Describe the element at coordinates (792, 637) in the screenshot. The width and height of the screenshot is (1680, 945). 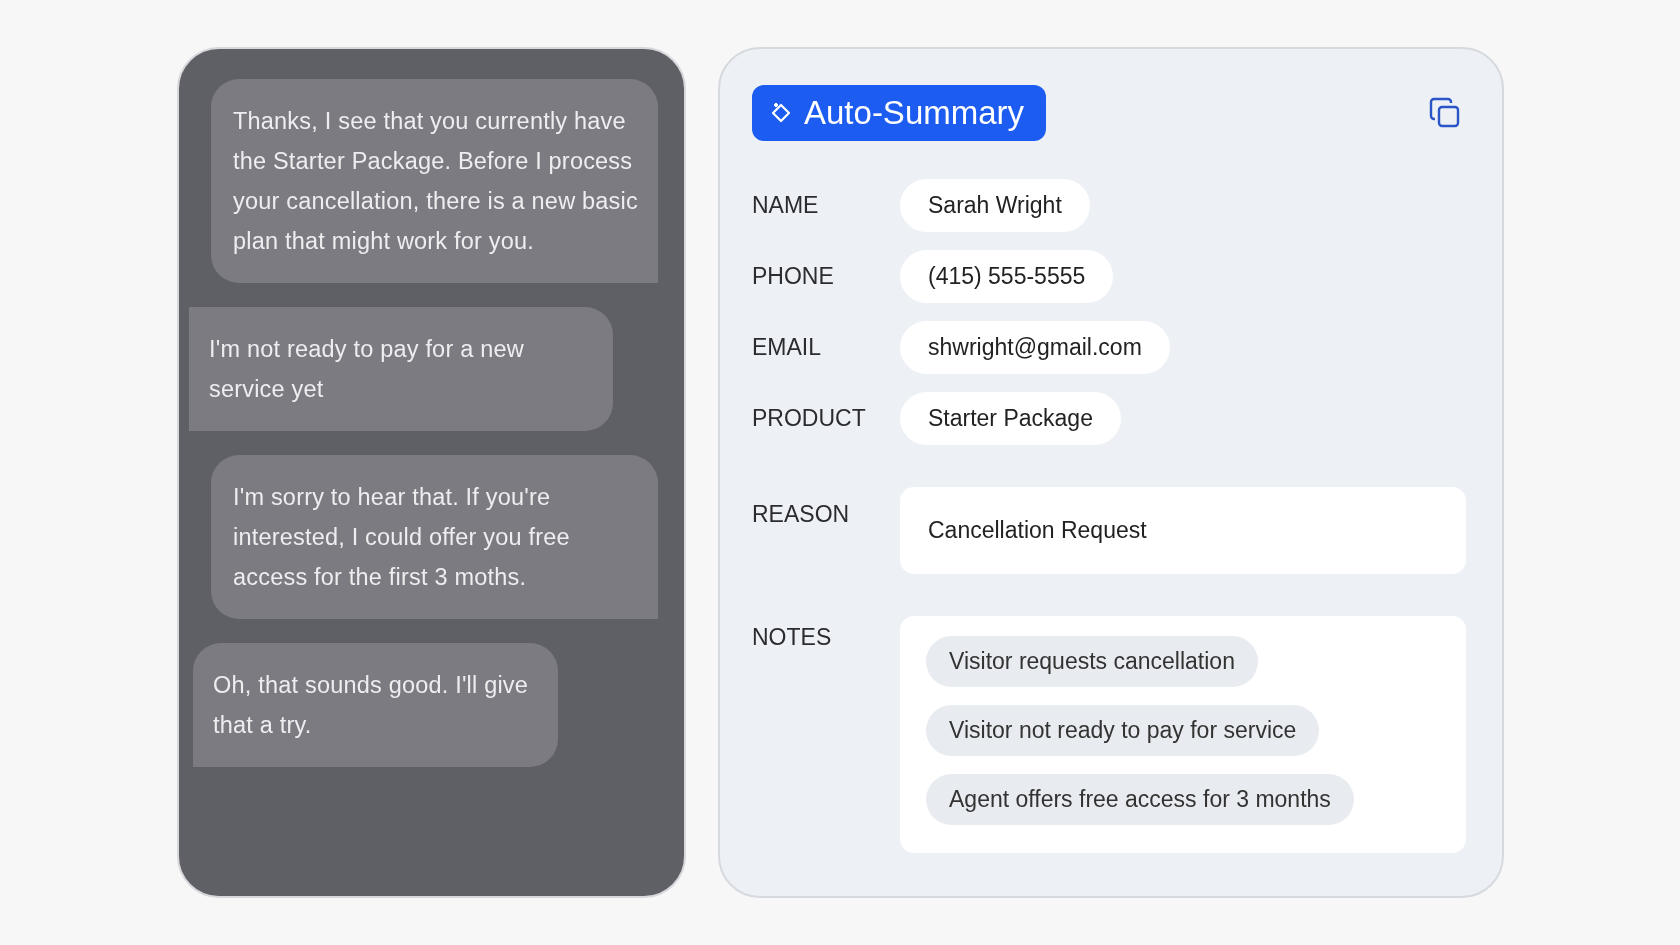
I see `field-label: NOTES` at that location.